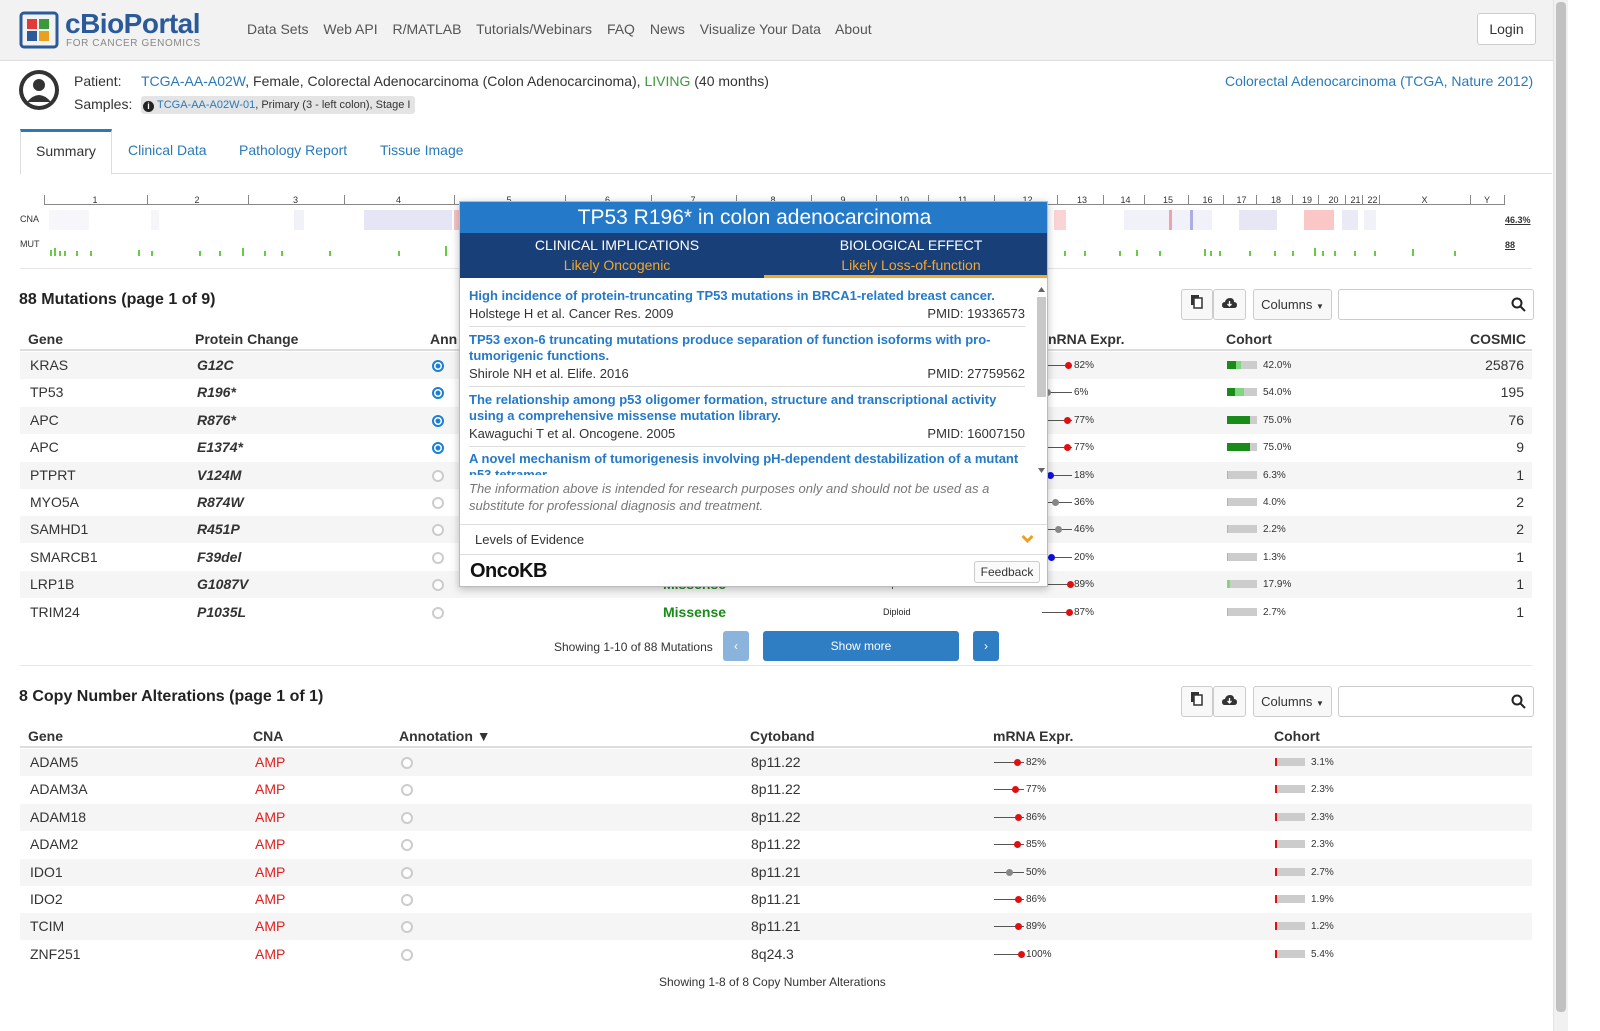 The width and height of the screenshot is (1600, 1031). What do you see at coordinates (1436, 304) in the screenshot?
I see `mutation-search-input` at bounding box center [1436, 304].